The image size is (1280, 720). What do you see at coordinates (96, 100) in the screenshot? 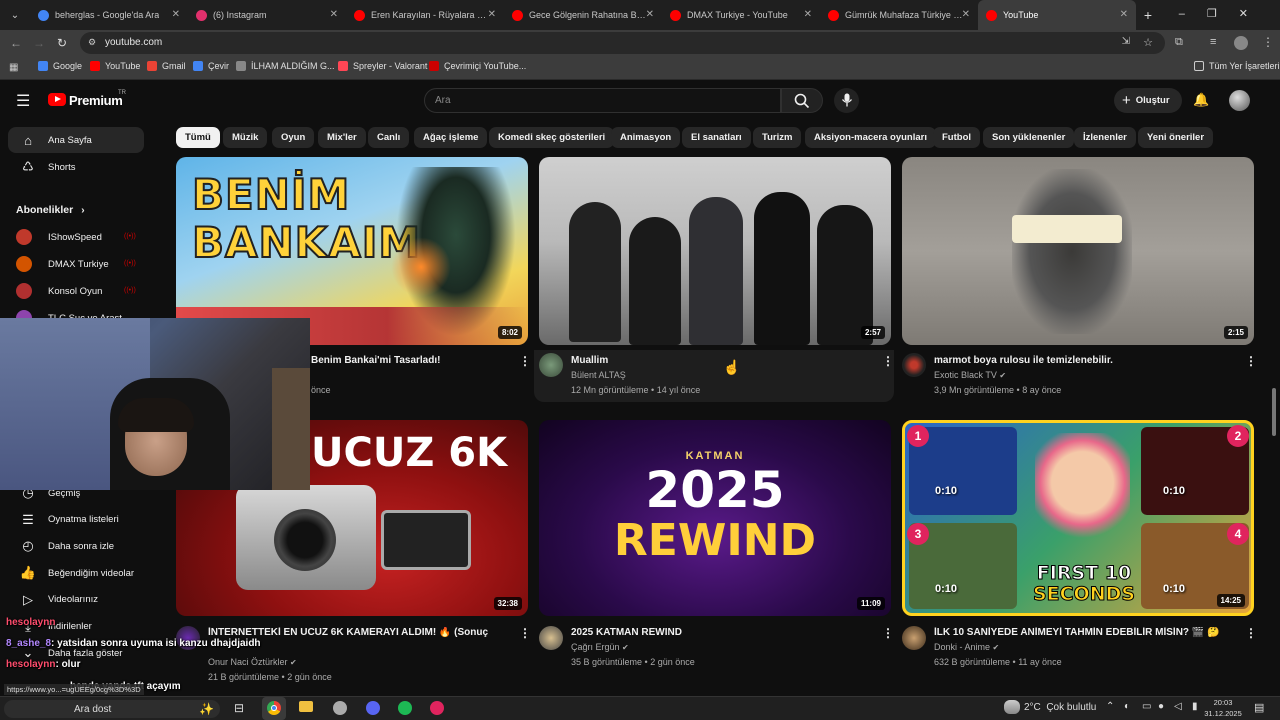
I see `youtube-logo-text: Premium` at bounding box center [96, 100].